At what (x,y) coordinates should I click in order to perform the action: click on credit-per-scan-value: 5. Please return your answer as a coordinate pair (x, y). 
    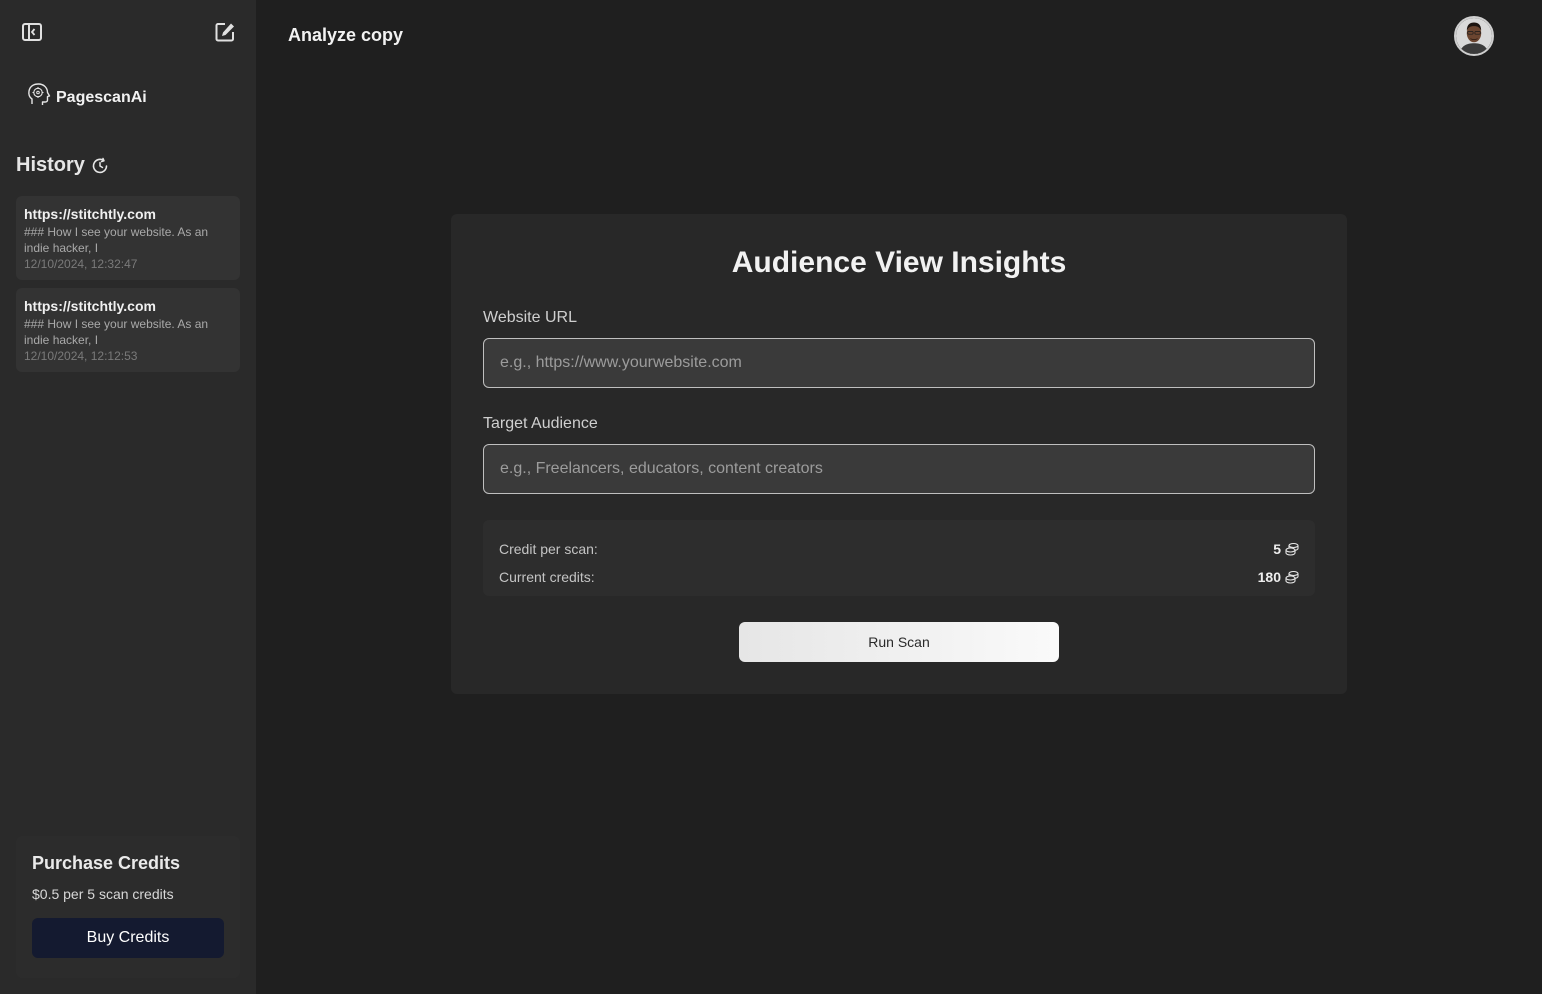
    Looking at the image, I should click on (1286, 549).